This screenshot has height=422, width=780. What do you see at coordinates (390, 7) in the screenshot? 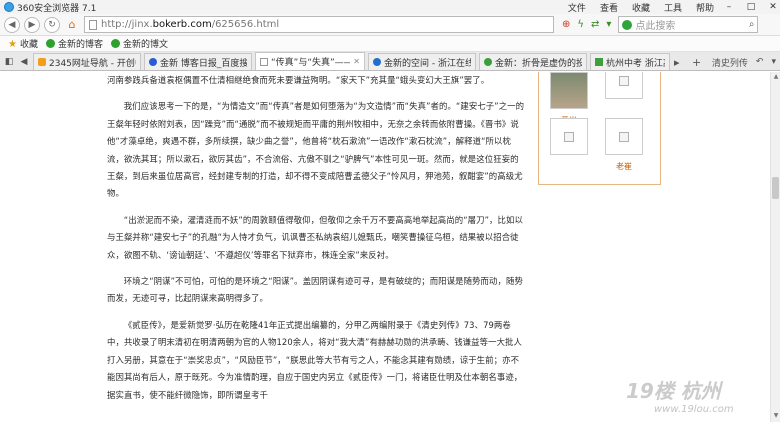
I see `title-bar: 360安全浏览器 7.1 文件 查看 收藏 工具 帮助 – □ ✕` at bounding box center [390, 7].